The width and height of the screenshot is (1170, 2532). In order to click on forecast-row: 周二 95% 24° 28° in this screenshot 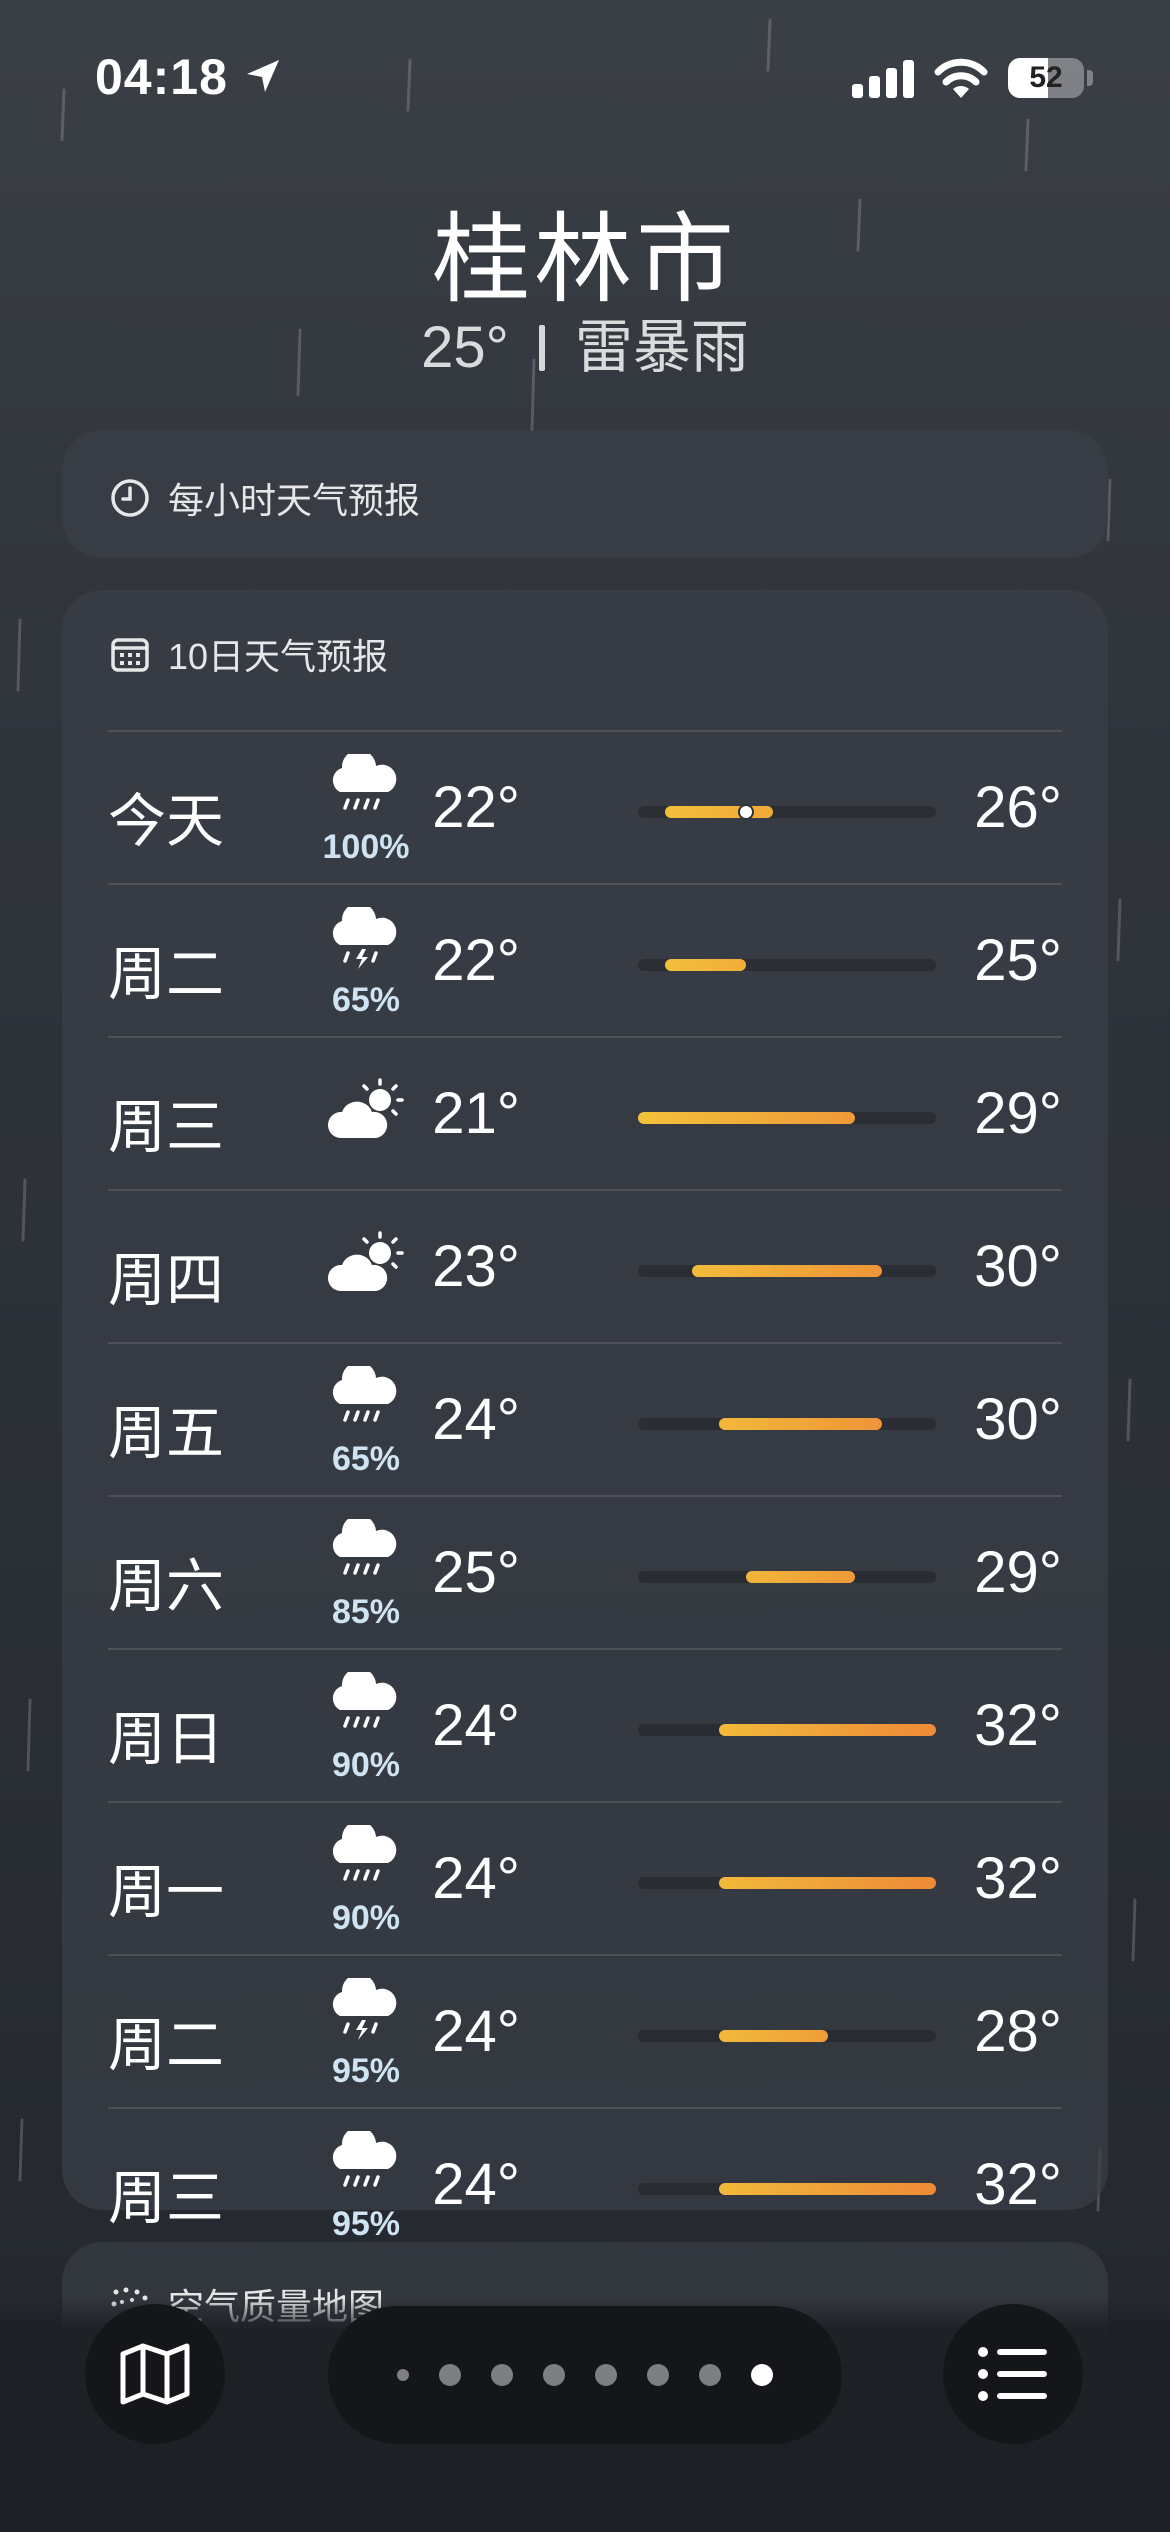, I will do `click(585, 2030)`.